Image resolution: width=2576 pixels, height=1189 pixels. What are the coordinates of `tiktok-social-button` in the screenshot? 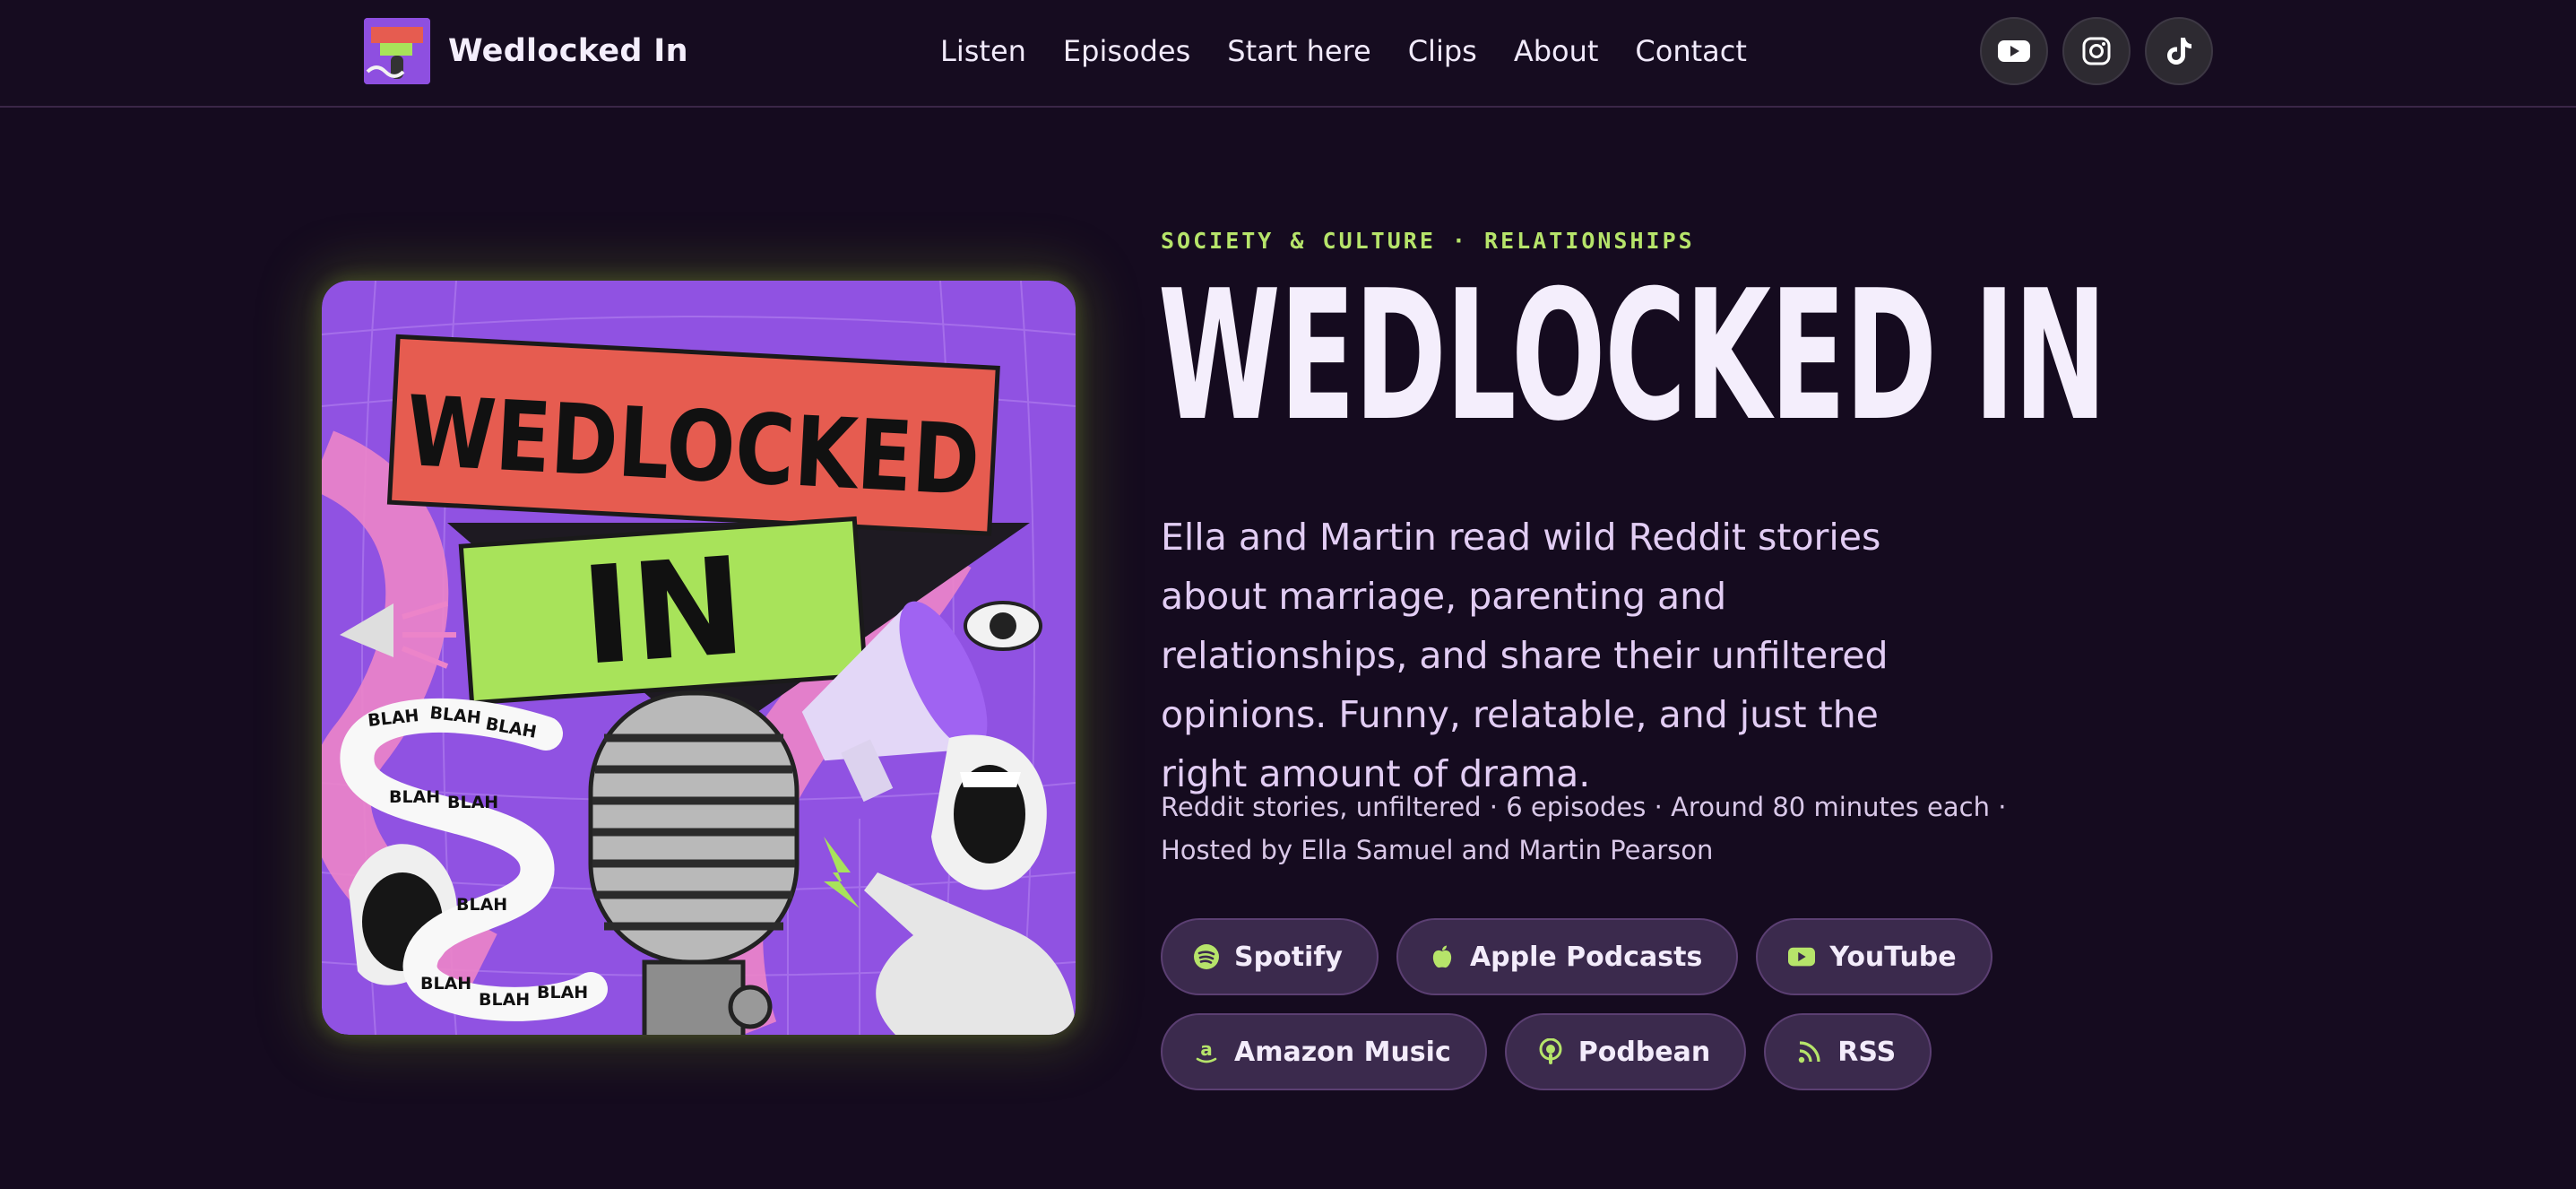 It's located at (2179, 51).